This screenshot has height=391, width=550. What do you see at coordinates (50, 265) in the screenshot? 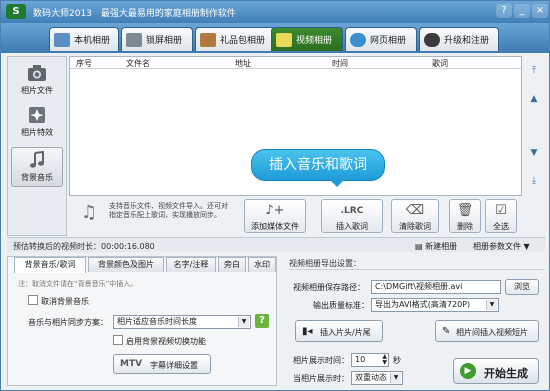
I see `tab-music-lyrics: 背景音乐/歌词` at bounding box center [50, 265].